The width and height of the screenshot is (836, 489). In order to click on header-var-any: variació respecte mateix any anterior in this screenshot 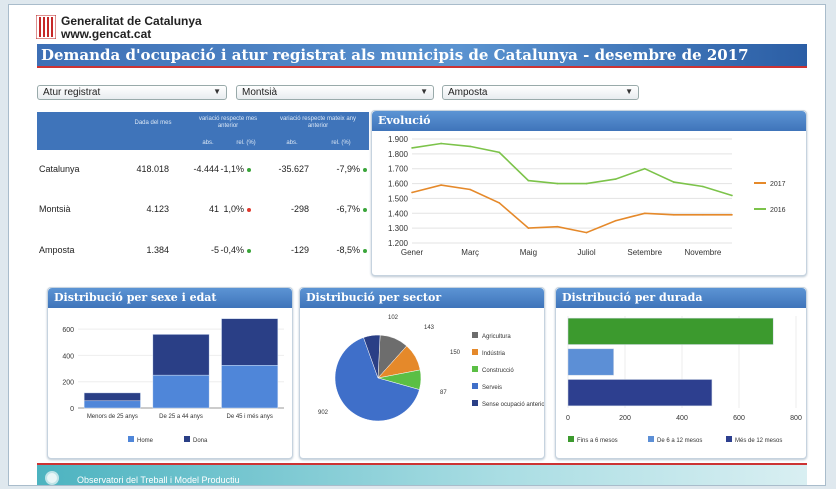, I will do `click(318, 122)`.